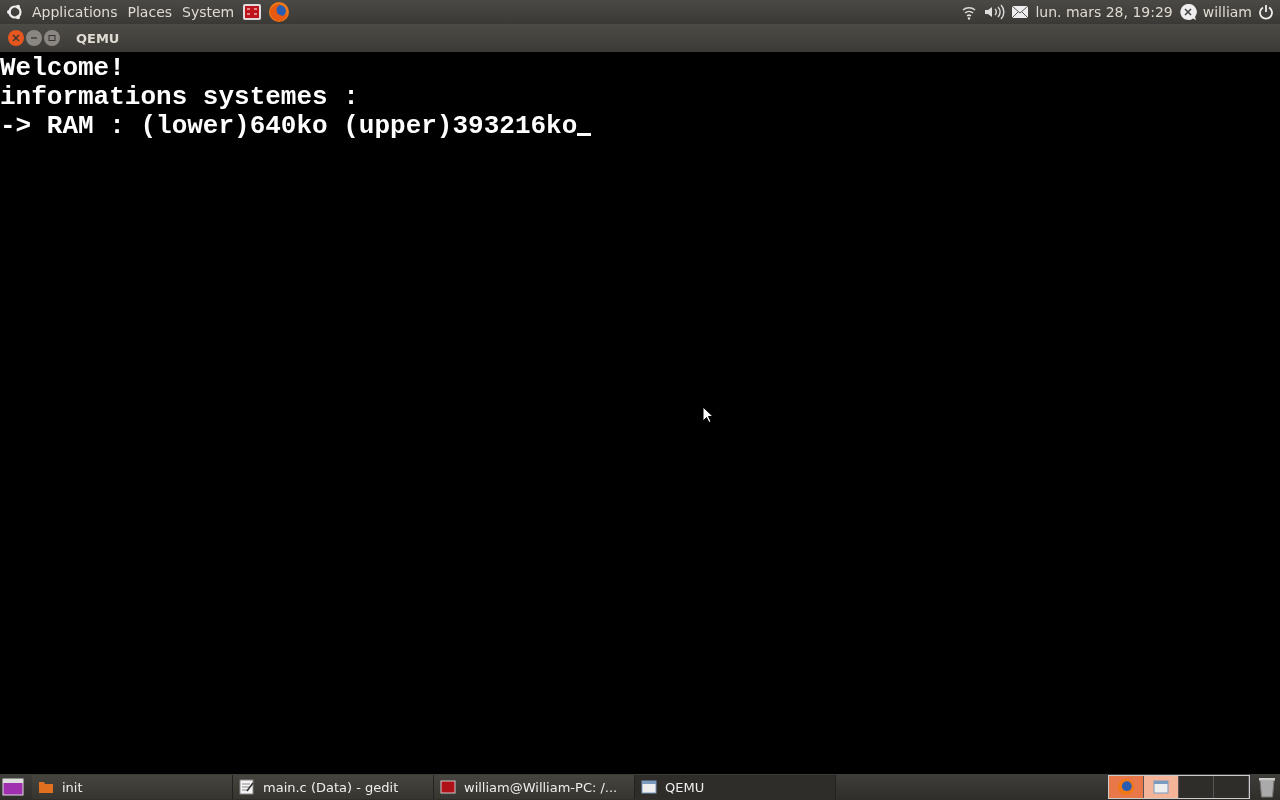  I want to click on panel-menu: System, so click(208, 12).